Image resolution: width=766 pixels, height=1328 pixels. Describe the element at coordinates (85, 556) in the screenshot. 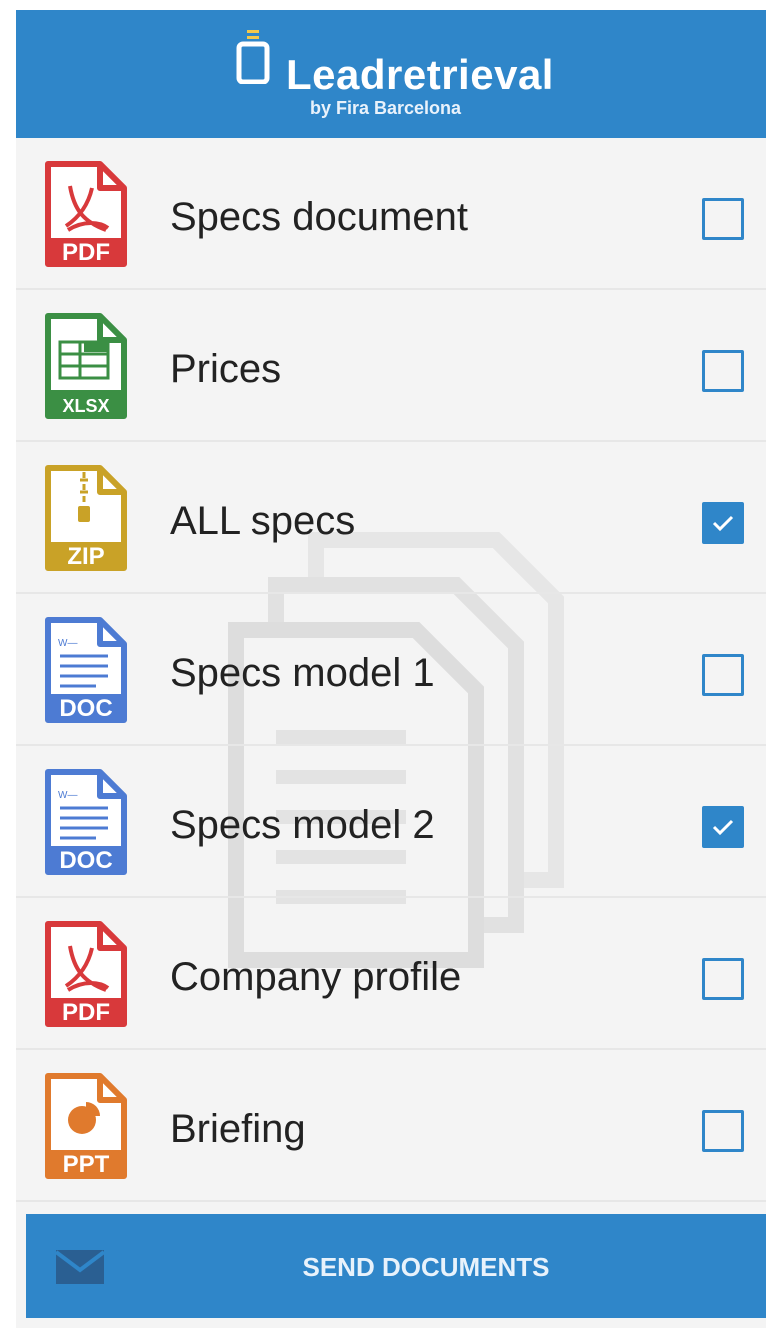

I see `svg-text: ZIP` at that location.